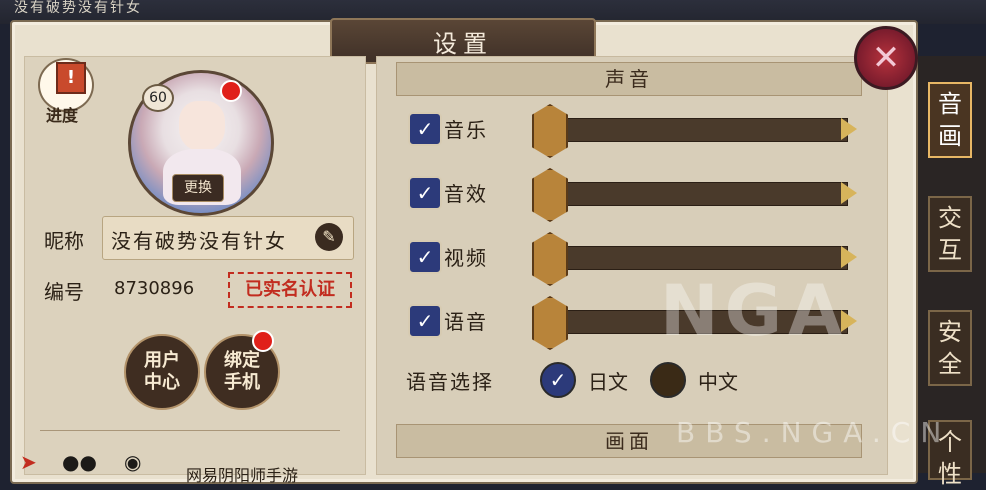 This screenshot has height=490, width=986. I want to click on tab-security: 安全, so click(950, 348).